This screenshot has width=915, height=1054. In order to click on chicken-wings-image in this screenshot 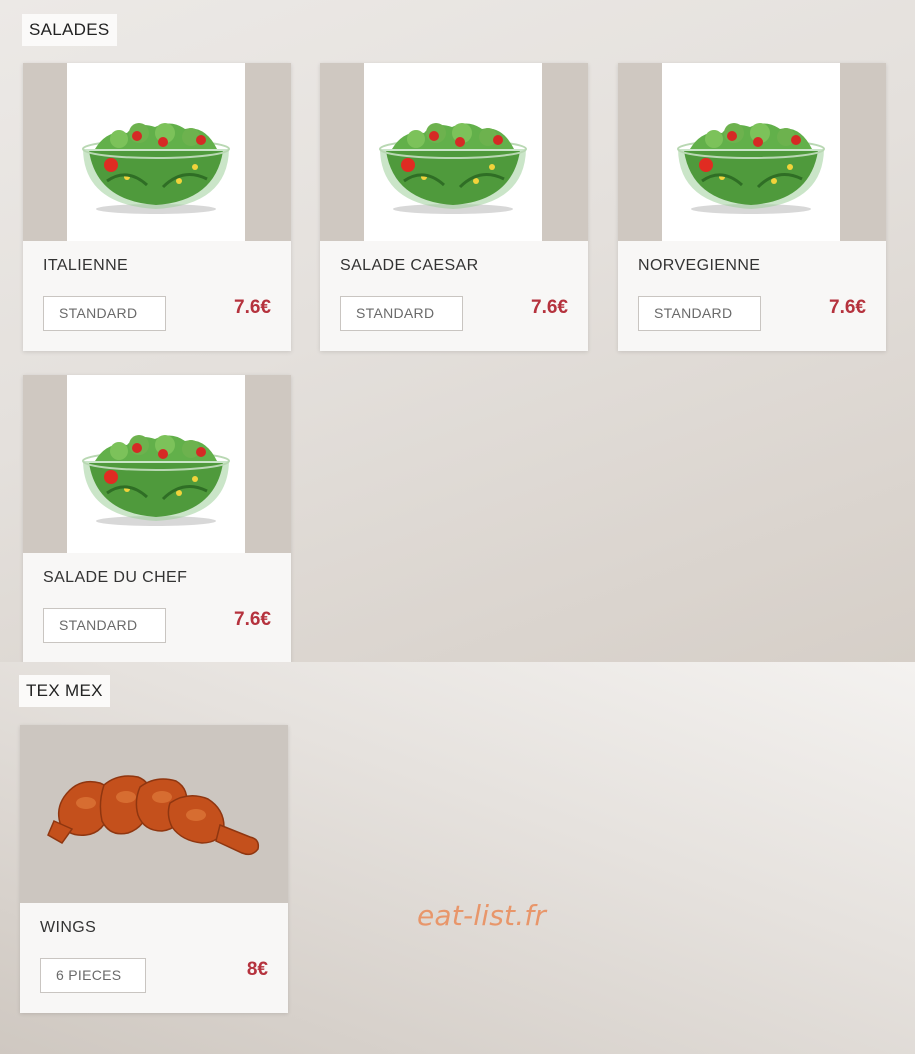, I will do `click(153, 815)`.